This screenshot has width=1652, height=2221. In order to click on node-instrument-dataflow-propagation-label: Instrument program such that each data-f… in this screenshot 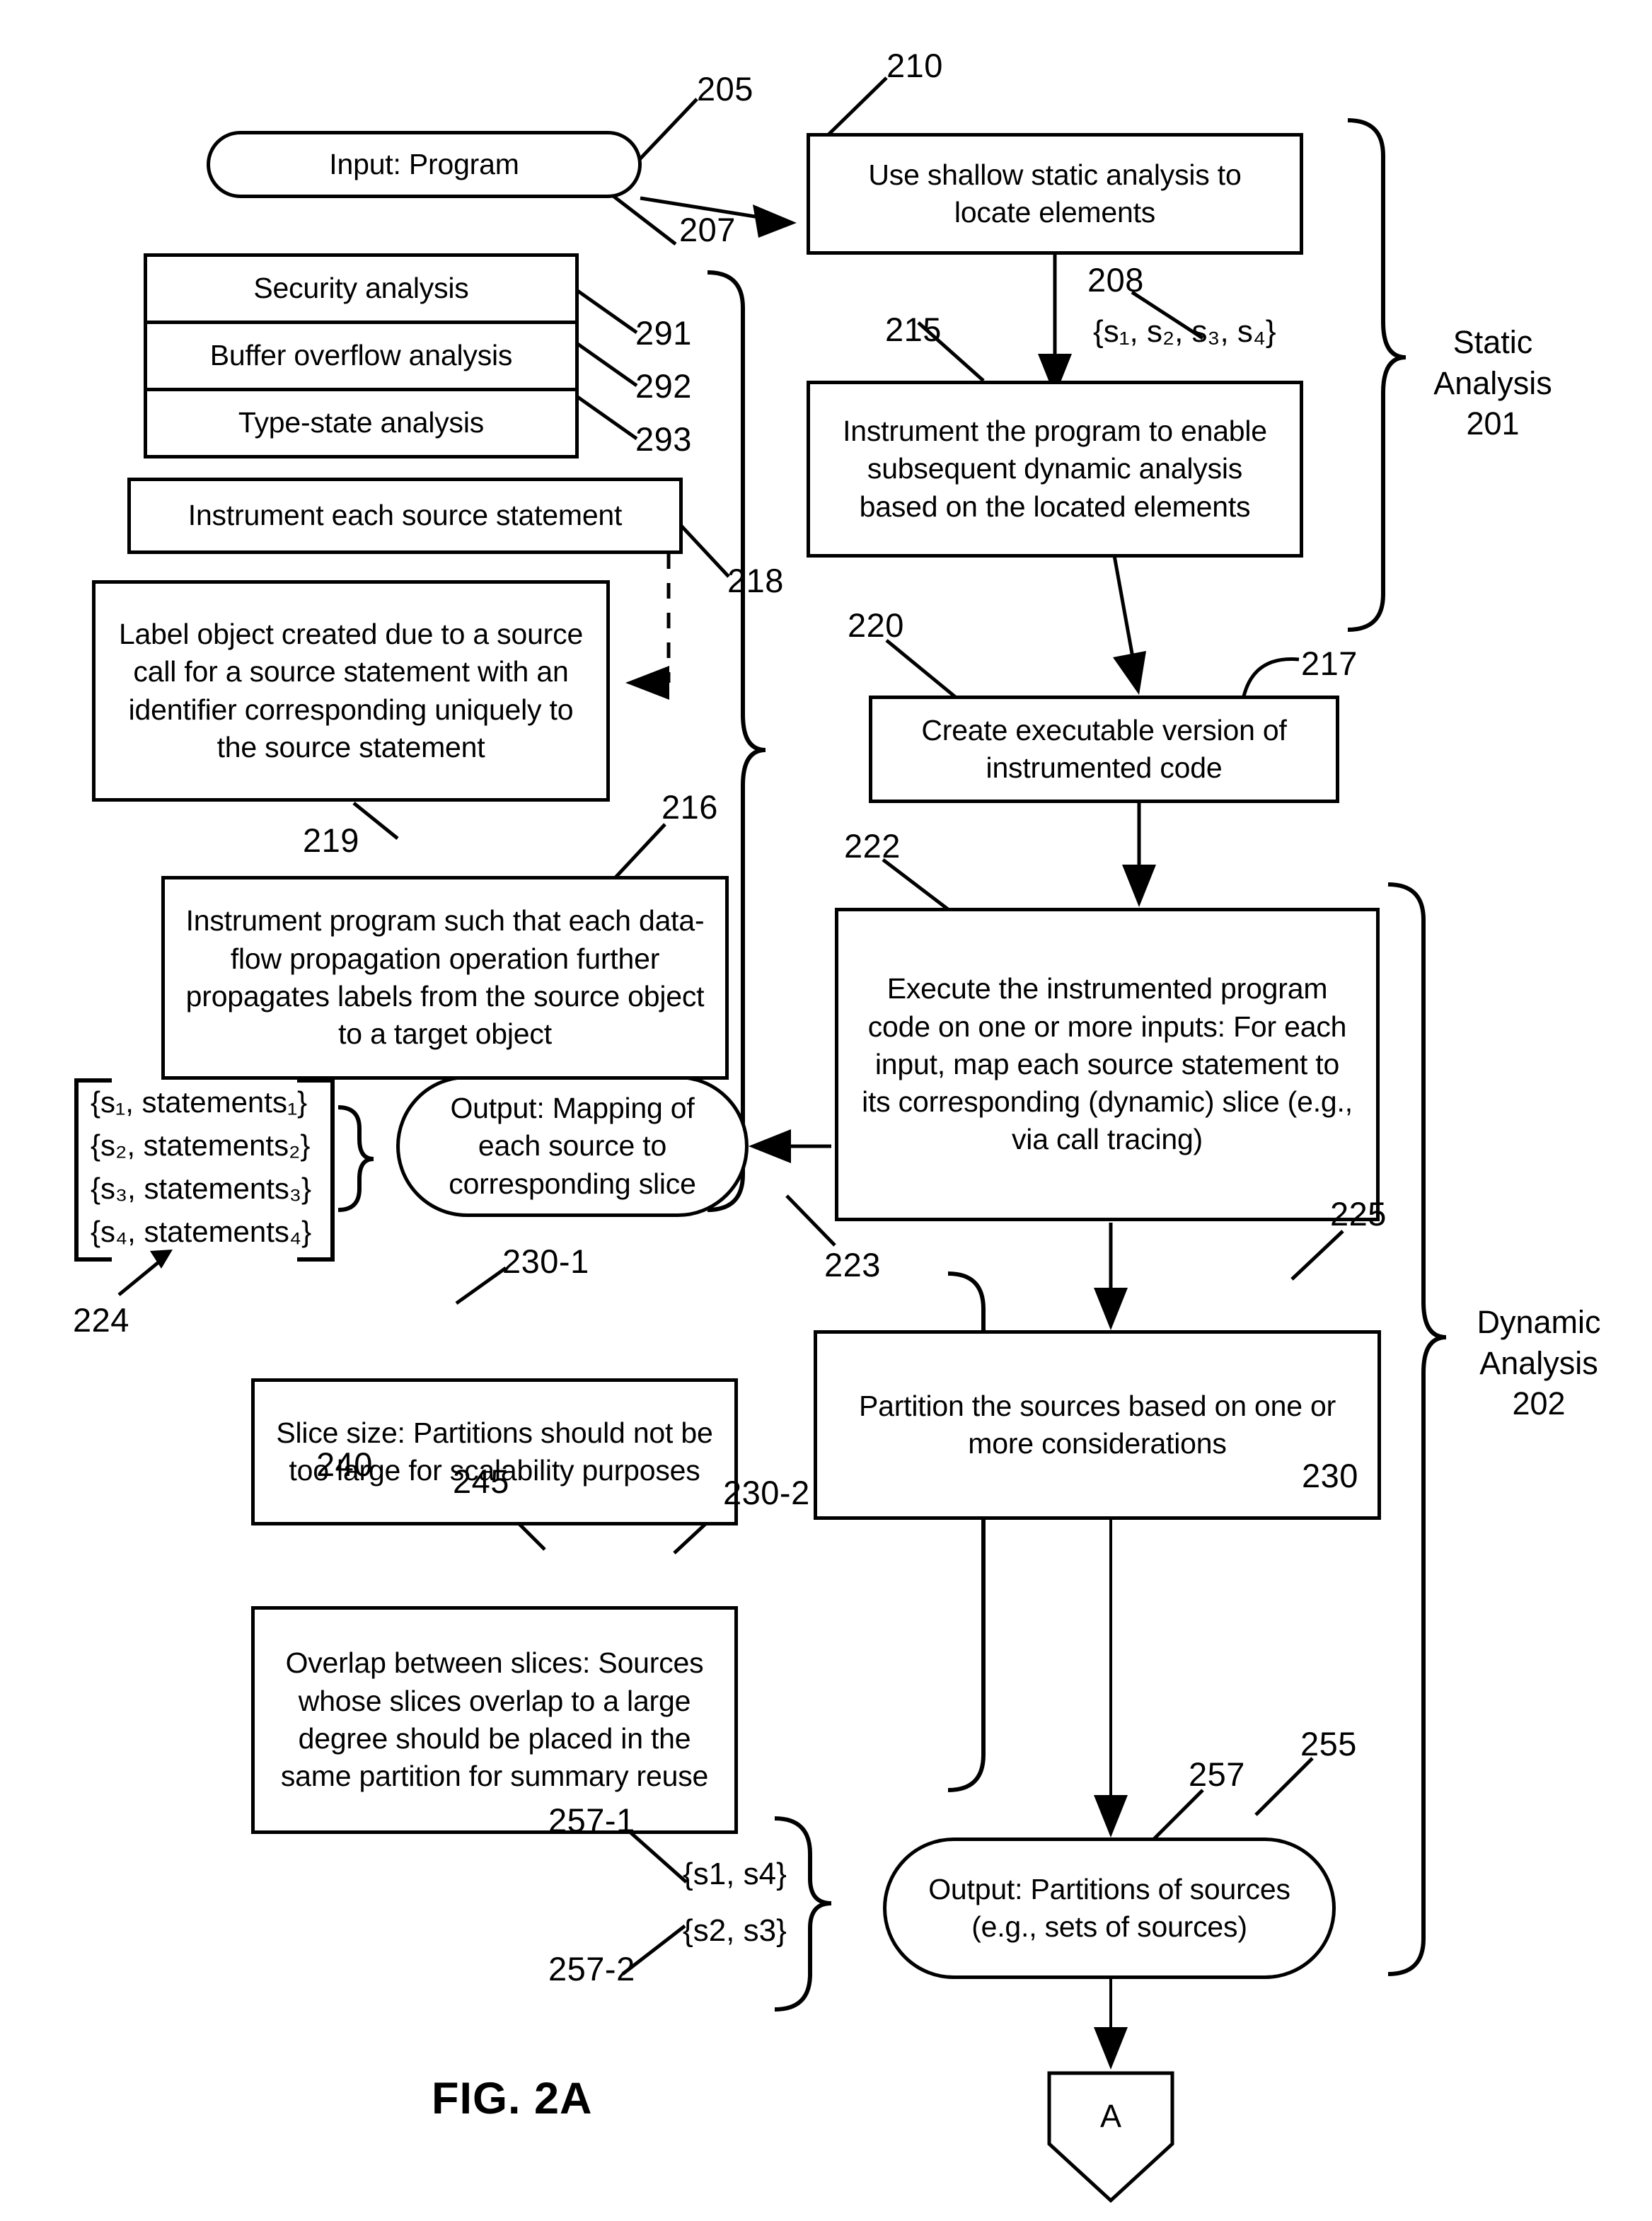, I will do `click(445, 977)`.